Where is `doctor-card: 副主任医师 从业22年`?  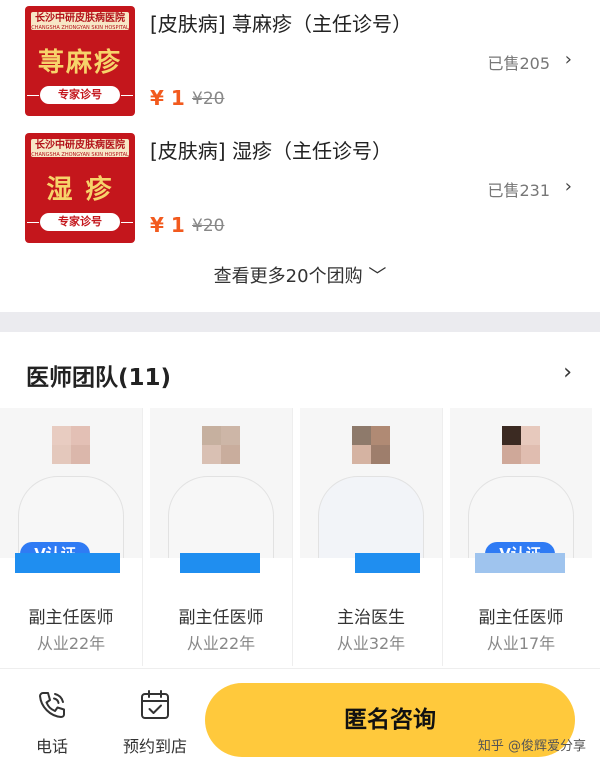 doctor-card: 副主任医师 从业22年 is located at coordinates (221, 537).